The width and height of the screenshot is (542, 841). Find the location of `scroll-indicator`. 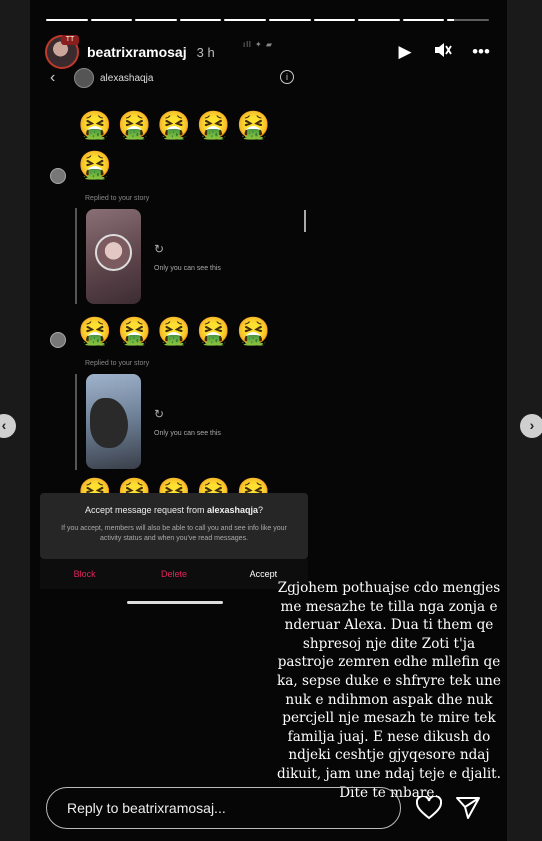

scroll-indicator is located at coordinates (305, 221).